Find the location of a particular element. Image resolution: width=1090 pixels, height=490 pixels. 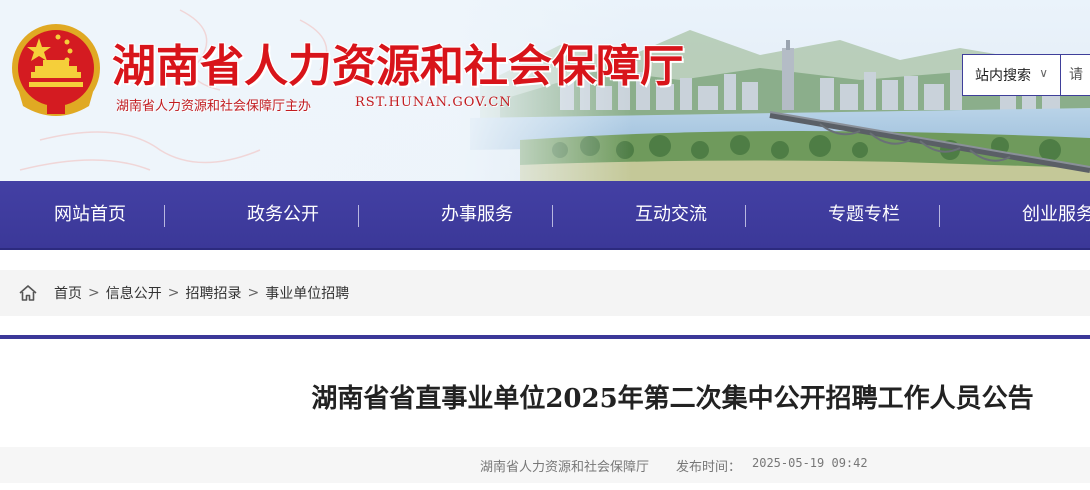

nav-item-special-topics: 专题专栏 is located at coordinates (864, 214).